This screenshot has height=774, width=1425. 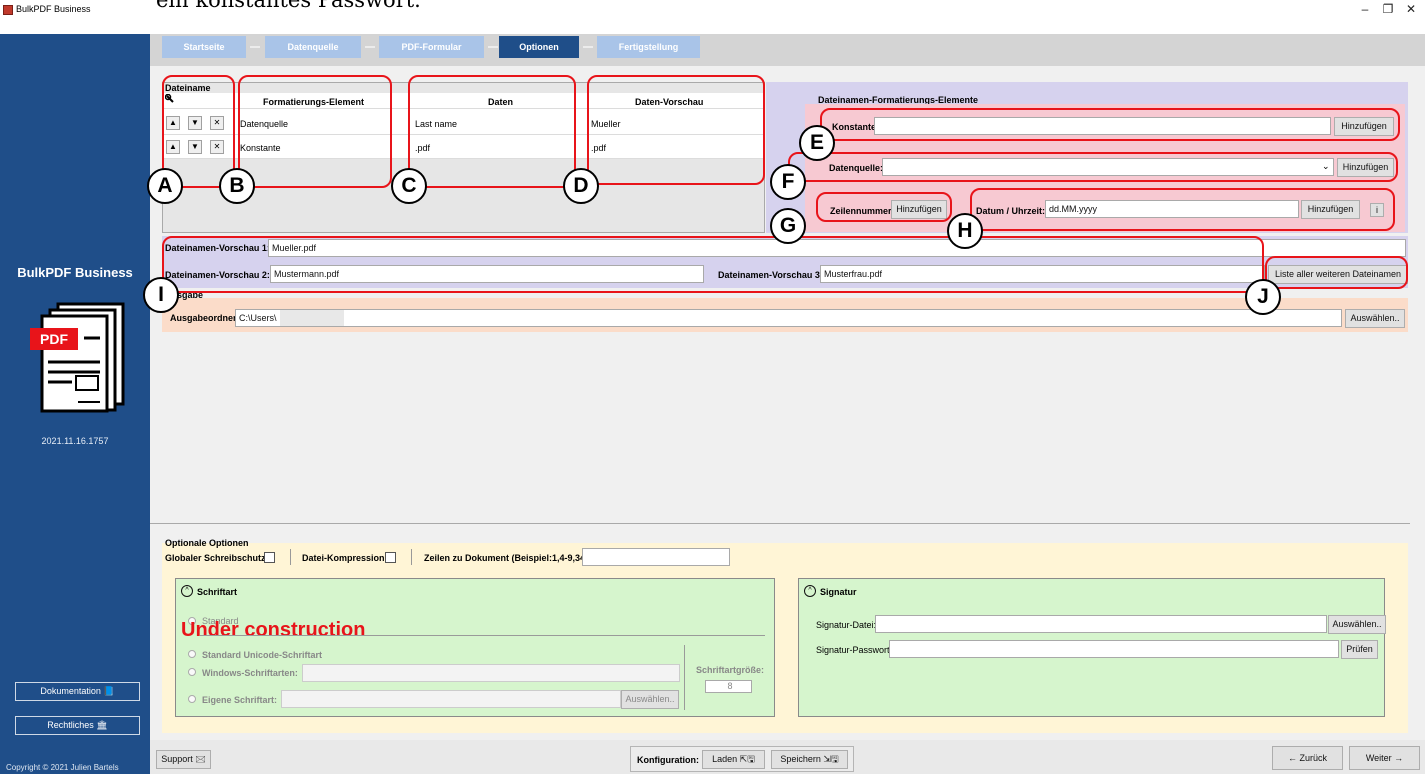 I want to click on load-config-button: Laden ⇱🖫, so click(x=733, y=759).